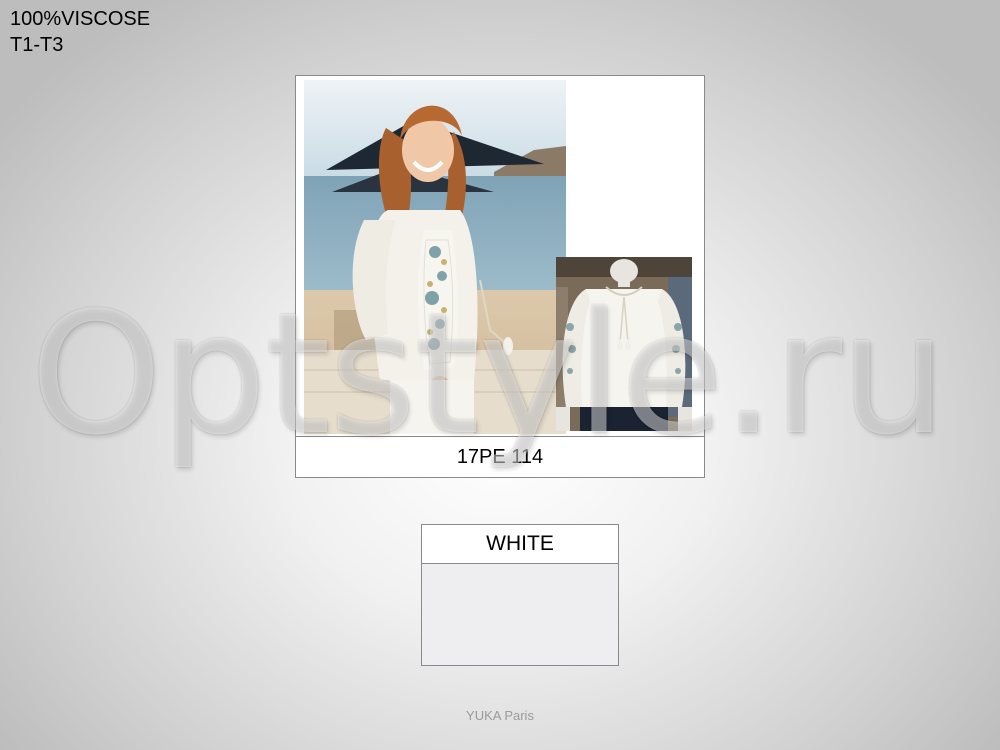  Describe the element at coordinates (80, 32) in the screenshot. I see `product-spec: 100%VISCOSE T1-T3` at that location.